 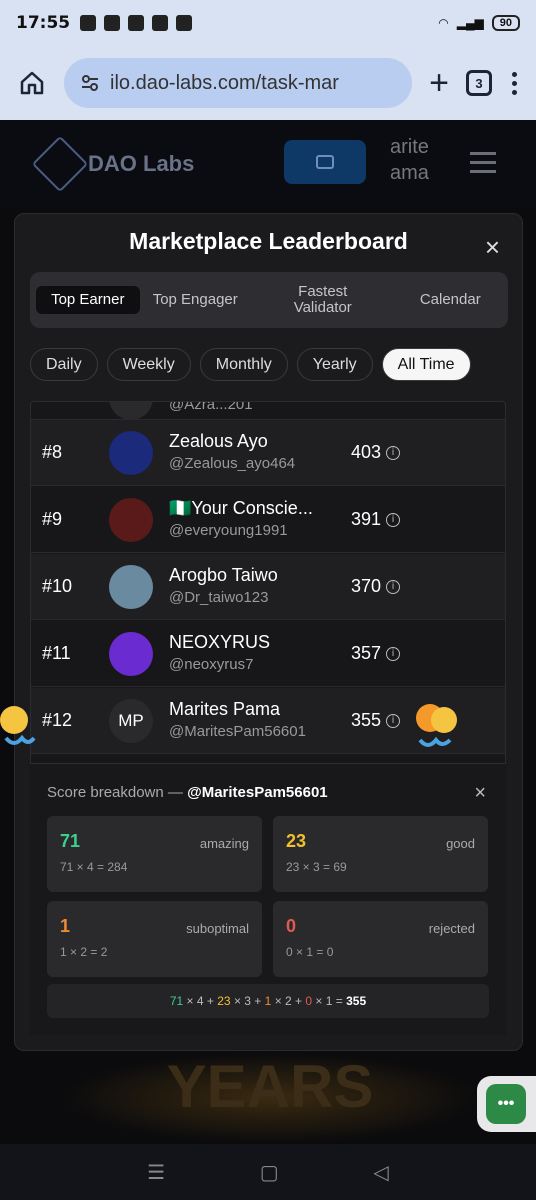 I want to click on recent-apps-button: ☰, so click(x=156, y=1172).